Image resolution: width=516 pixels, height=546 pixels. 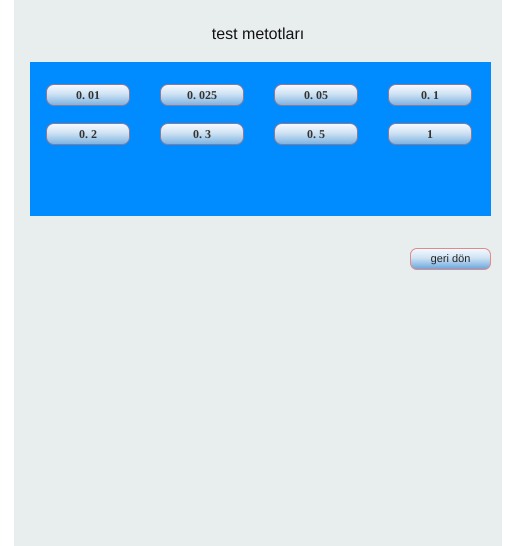 I want to click on method-button: 0. 2, so click(x=88, y=134).